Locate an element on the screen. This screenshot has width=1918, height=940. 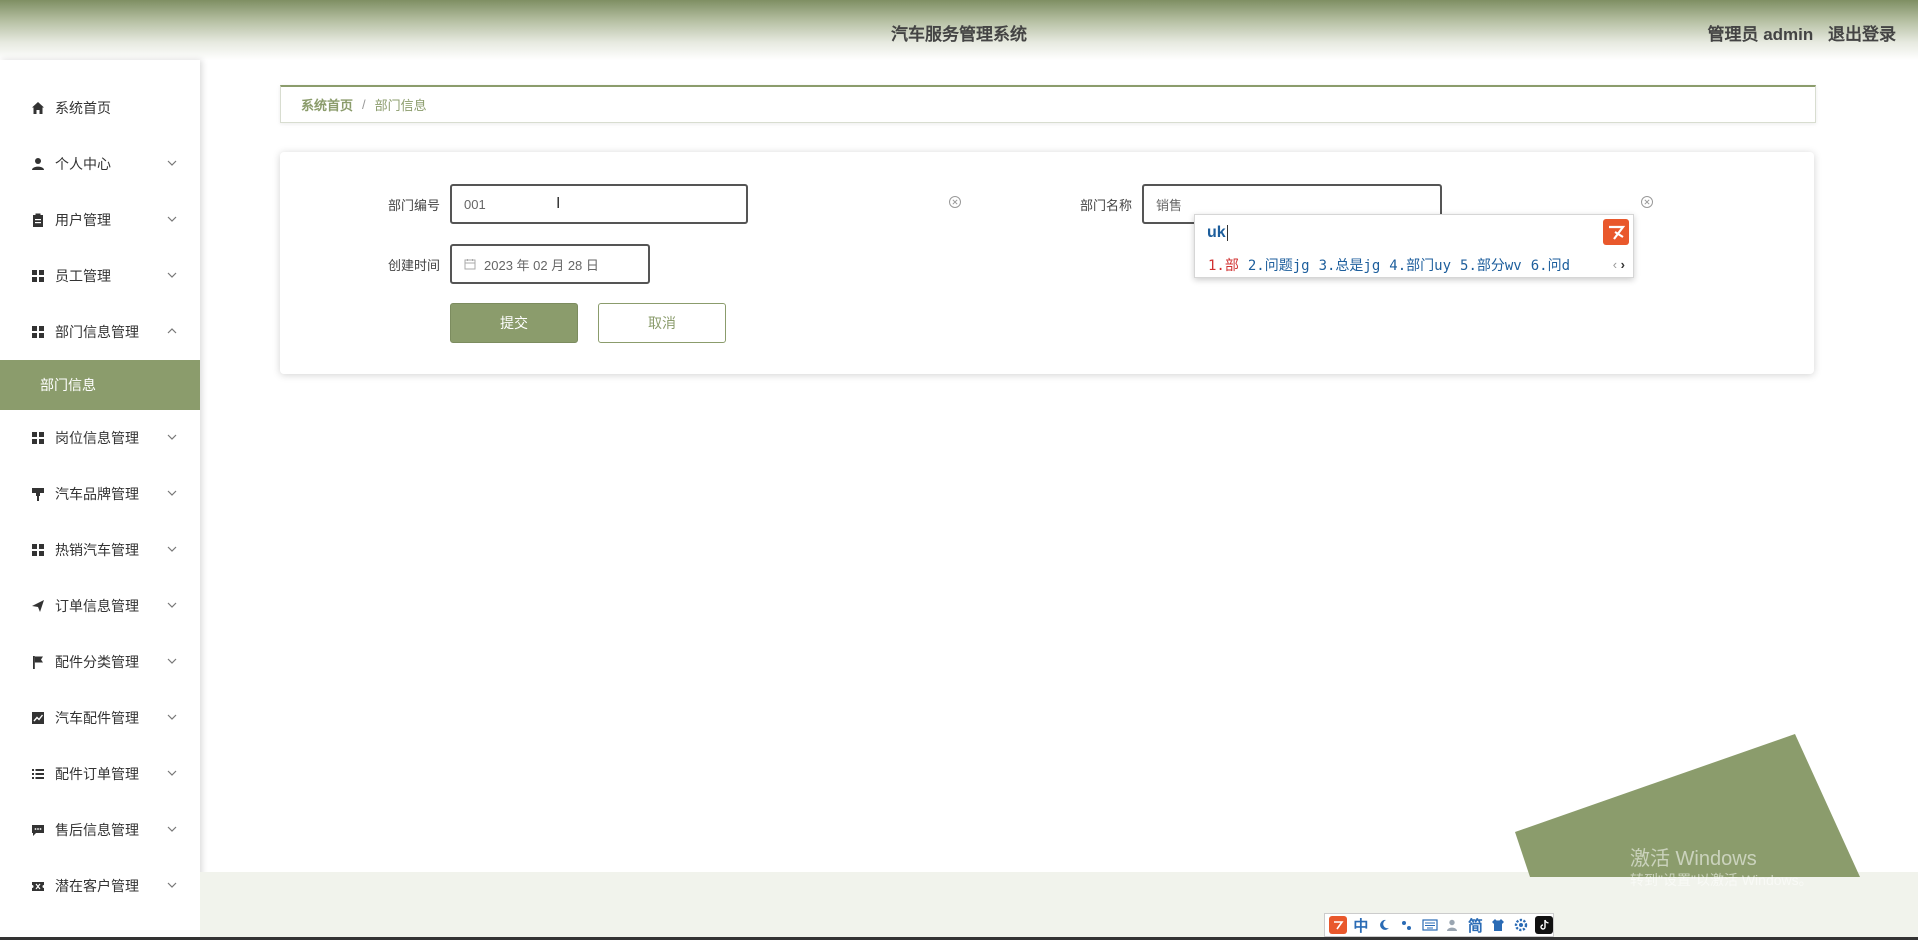
keyboard-icon is located at coordinates (1430, 925).